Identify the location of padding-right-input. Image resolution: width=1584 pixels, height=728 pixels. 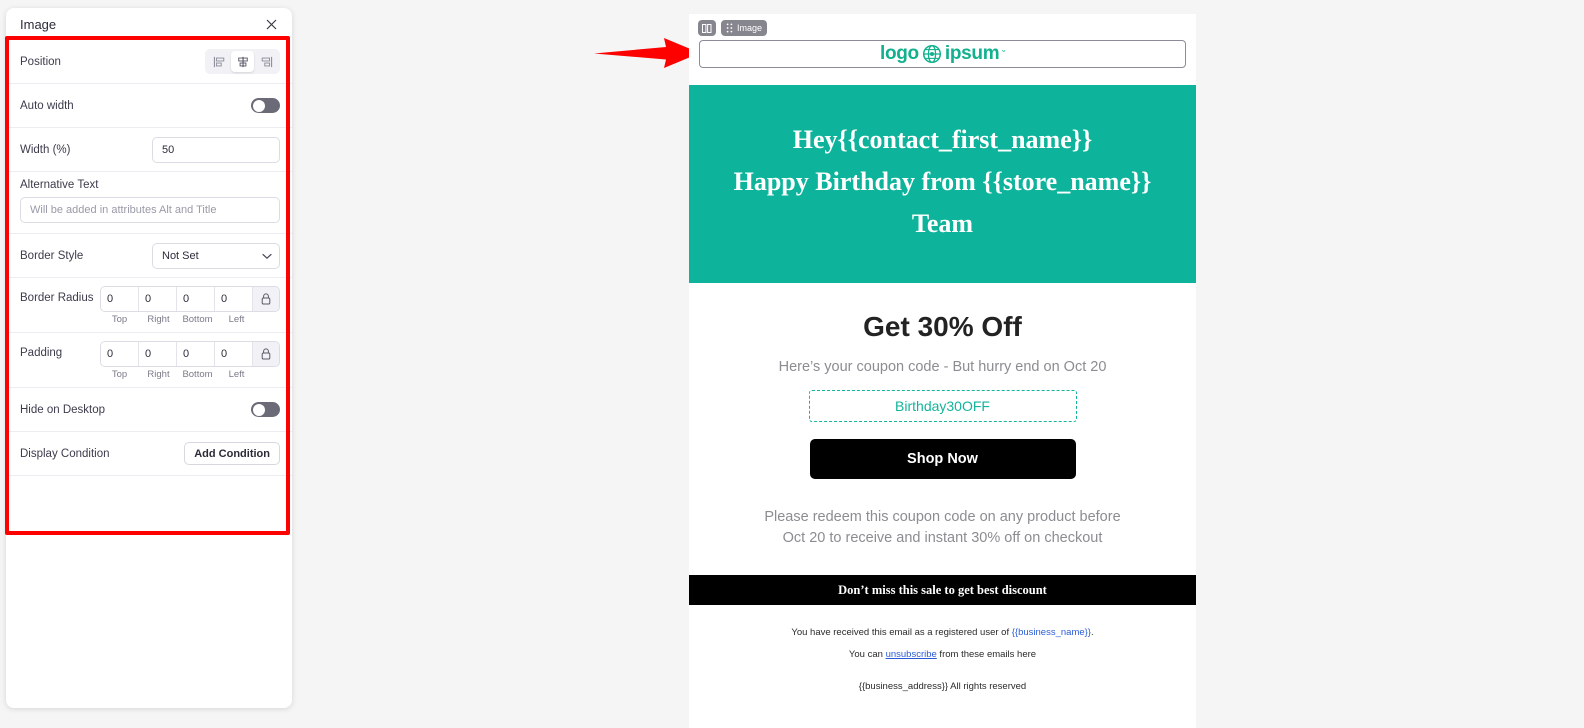
(158, 354).